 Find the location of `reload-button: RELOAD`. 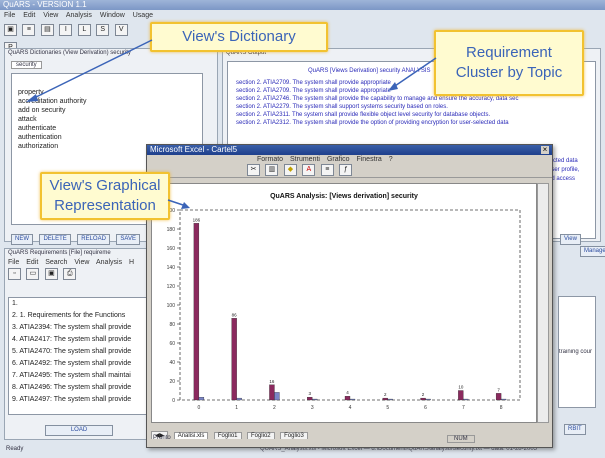

reload-button: RELOAD is located at coordinates (93, 239).